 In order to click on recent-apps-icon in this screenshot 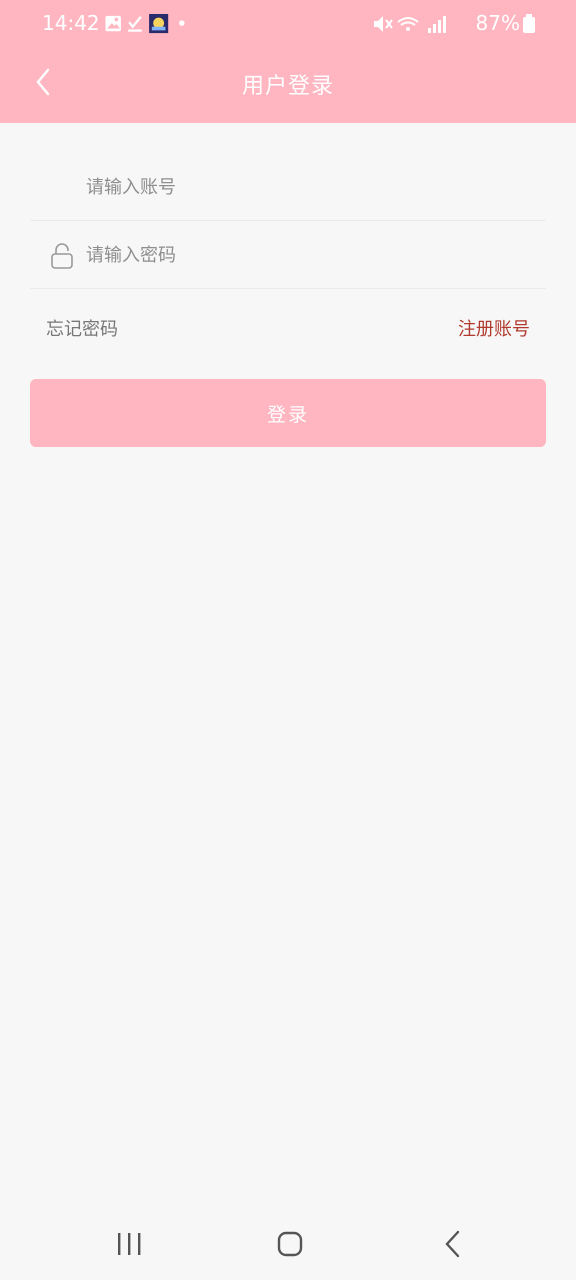, I will do `click(129, 1244)`.